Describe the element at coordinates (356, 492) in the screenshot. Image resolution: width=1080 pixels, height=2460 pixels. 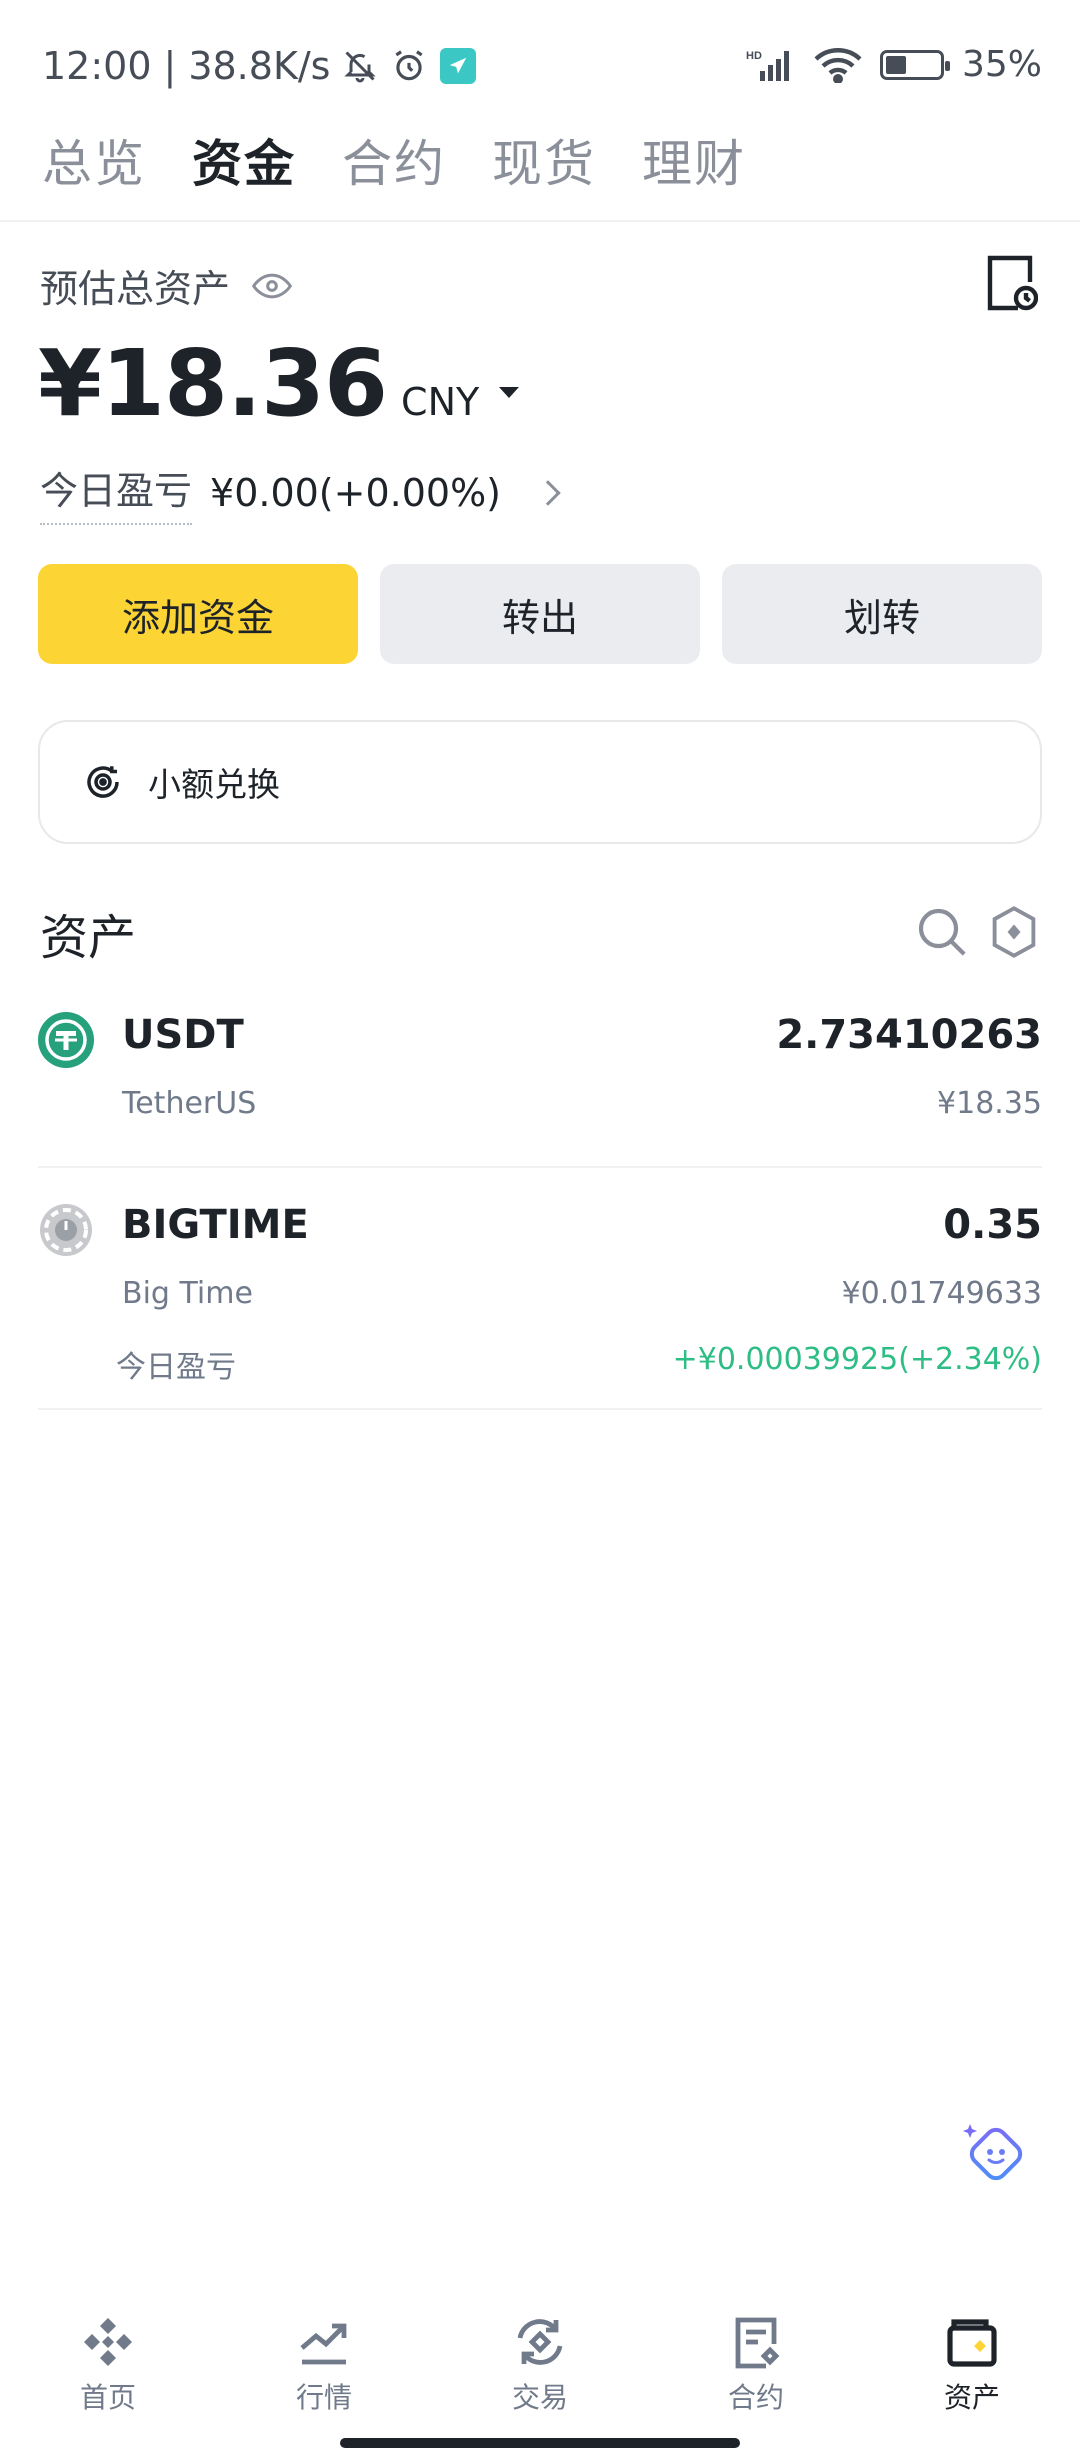
I see `today-pnl-value: ¥0.00(+0.00%)` at that location.